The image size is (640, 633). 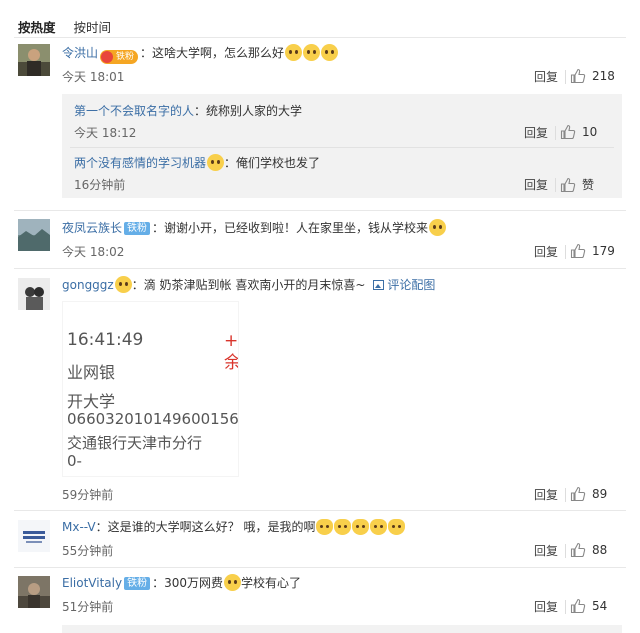 What do you see at coordinates (586, 184) in the screenshot?
I see `like-button: 赞` at bounding box center [586, 184].